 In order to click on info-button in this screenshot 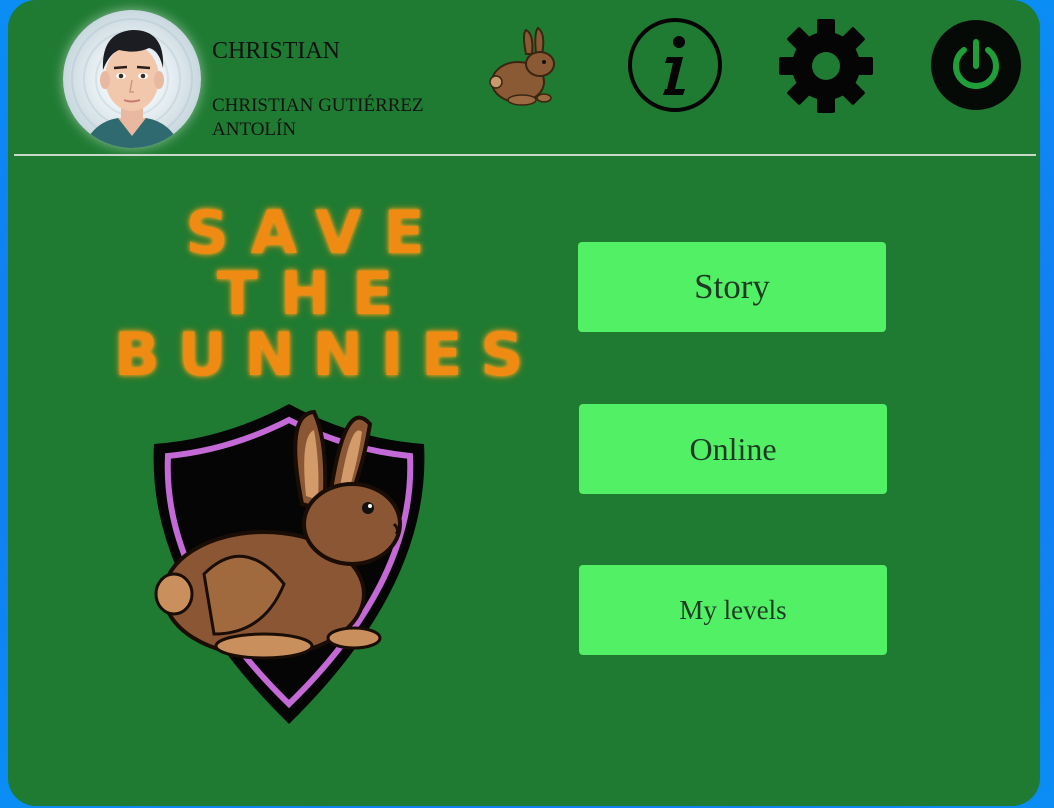, I will do `click(675, 65)`.